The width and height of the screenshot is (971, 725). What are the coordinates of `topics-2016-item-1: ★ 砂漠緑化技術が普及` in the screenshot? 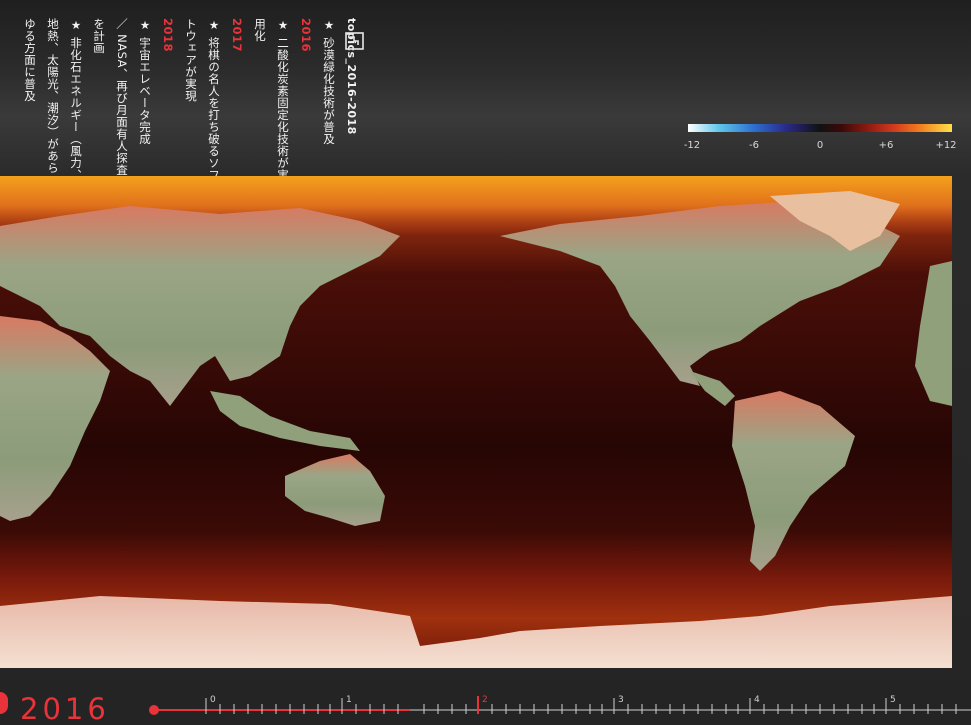 It's located at (329, 81).